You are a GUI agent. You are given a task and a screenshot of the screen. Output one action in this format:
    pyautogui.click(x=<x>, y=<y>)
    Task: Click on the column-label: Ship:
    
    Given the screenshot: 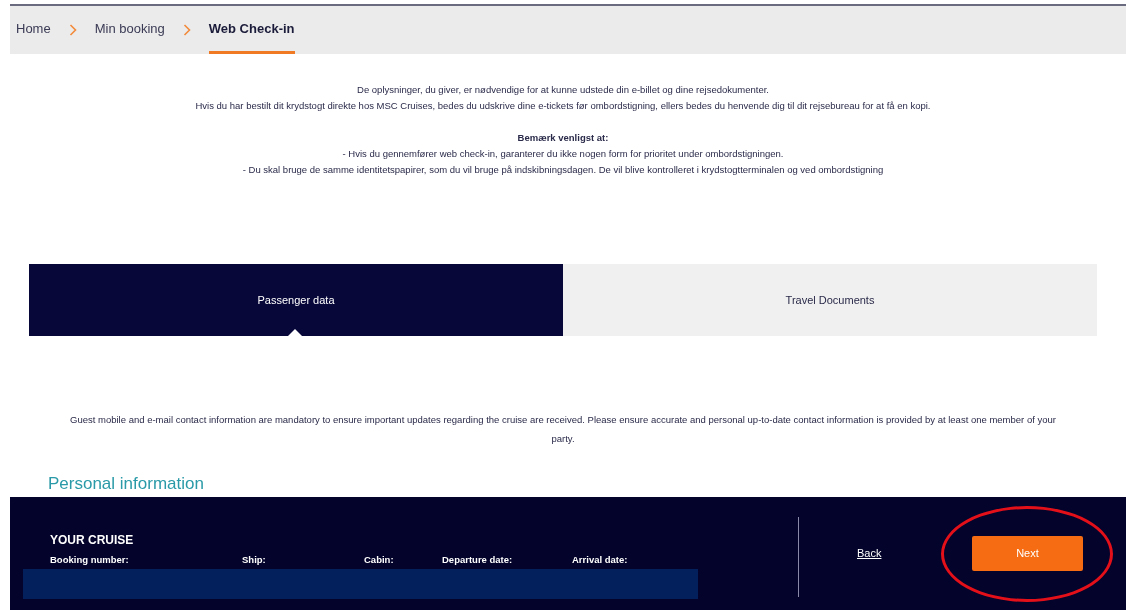 What is the action you would take?
    pyautogui.click(x=254, y=560)
    